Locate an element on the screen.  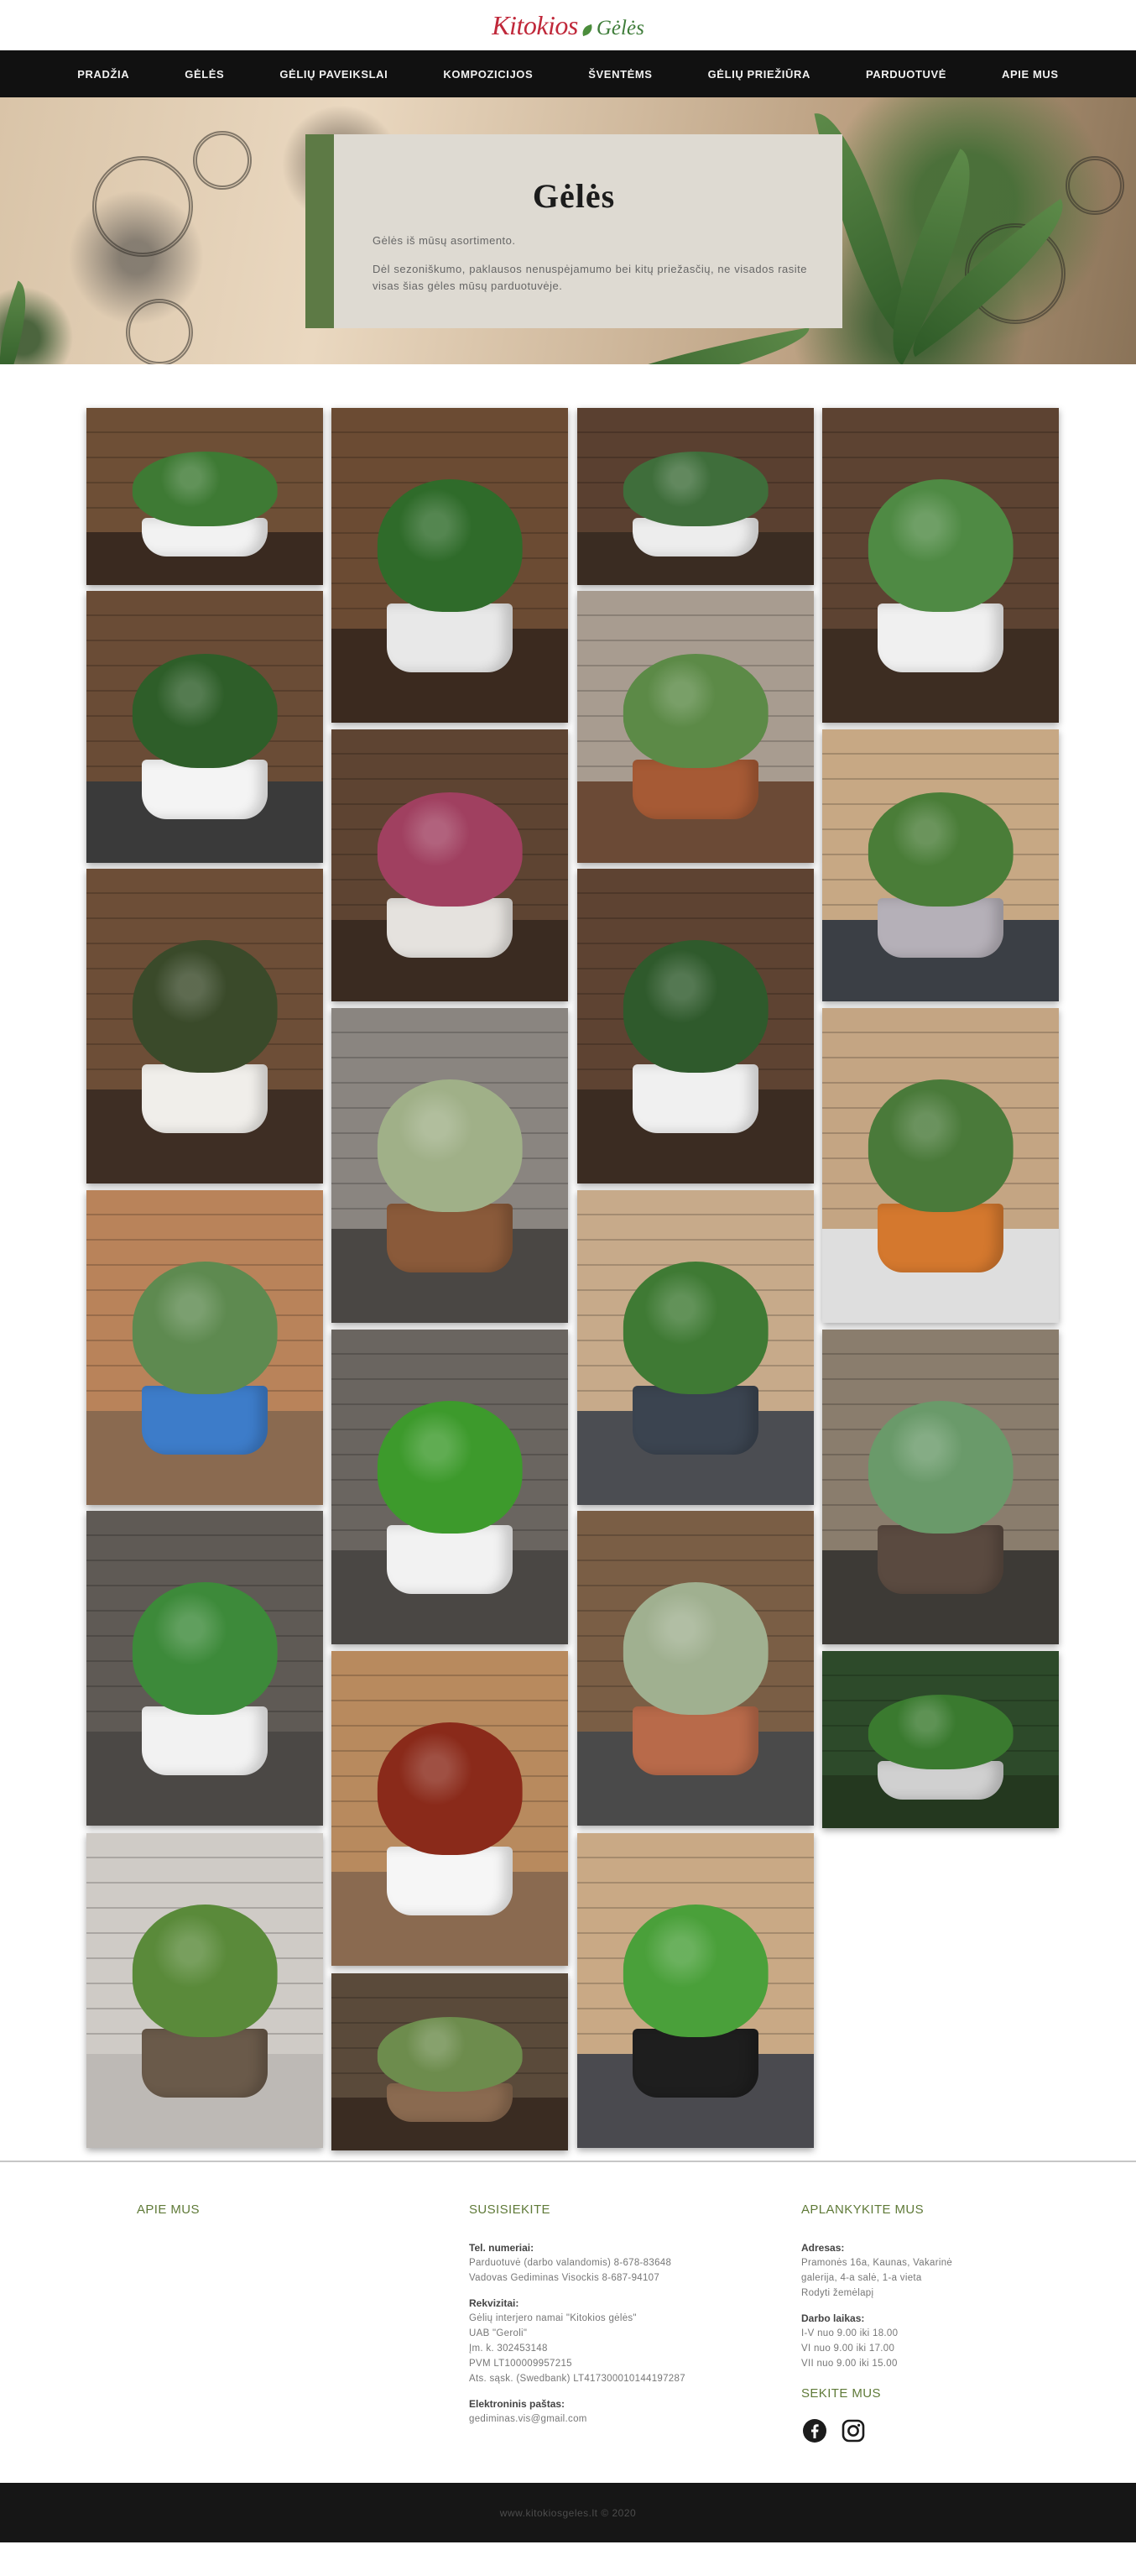
address-line: galerija, 4-a salė, 1-a vieta is located at coordinates (861, 2278).